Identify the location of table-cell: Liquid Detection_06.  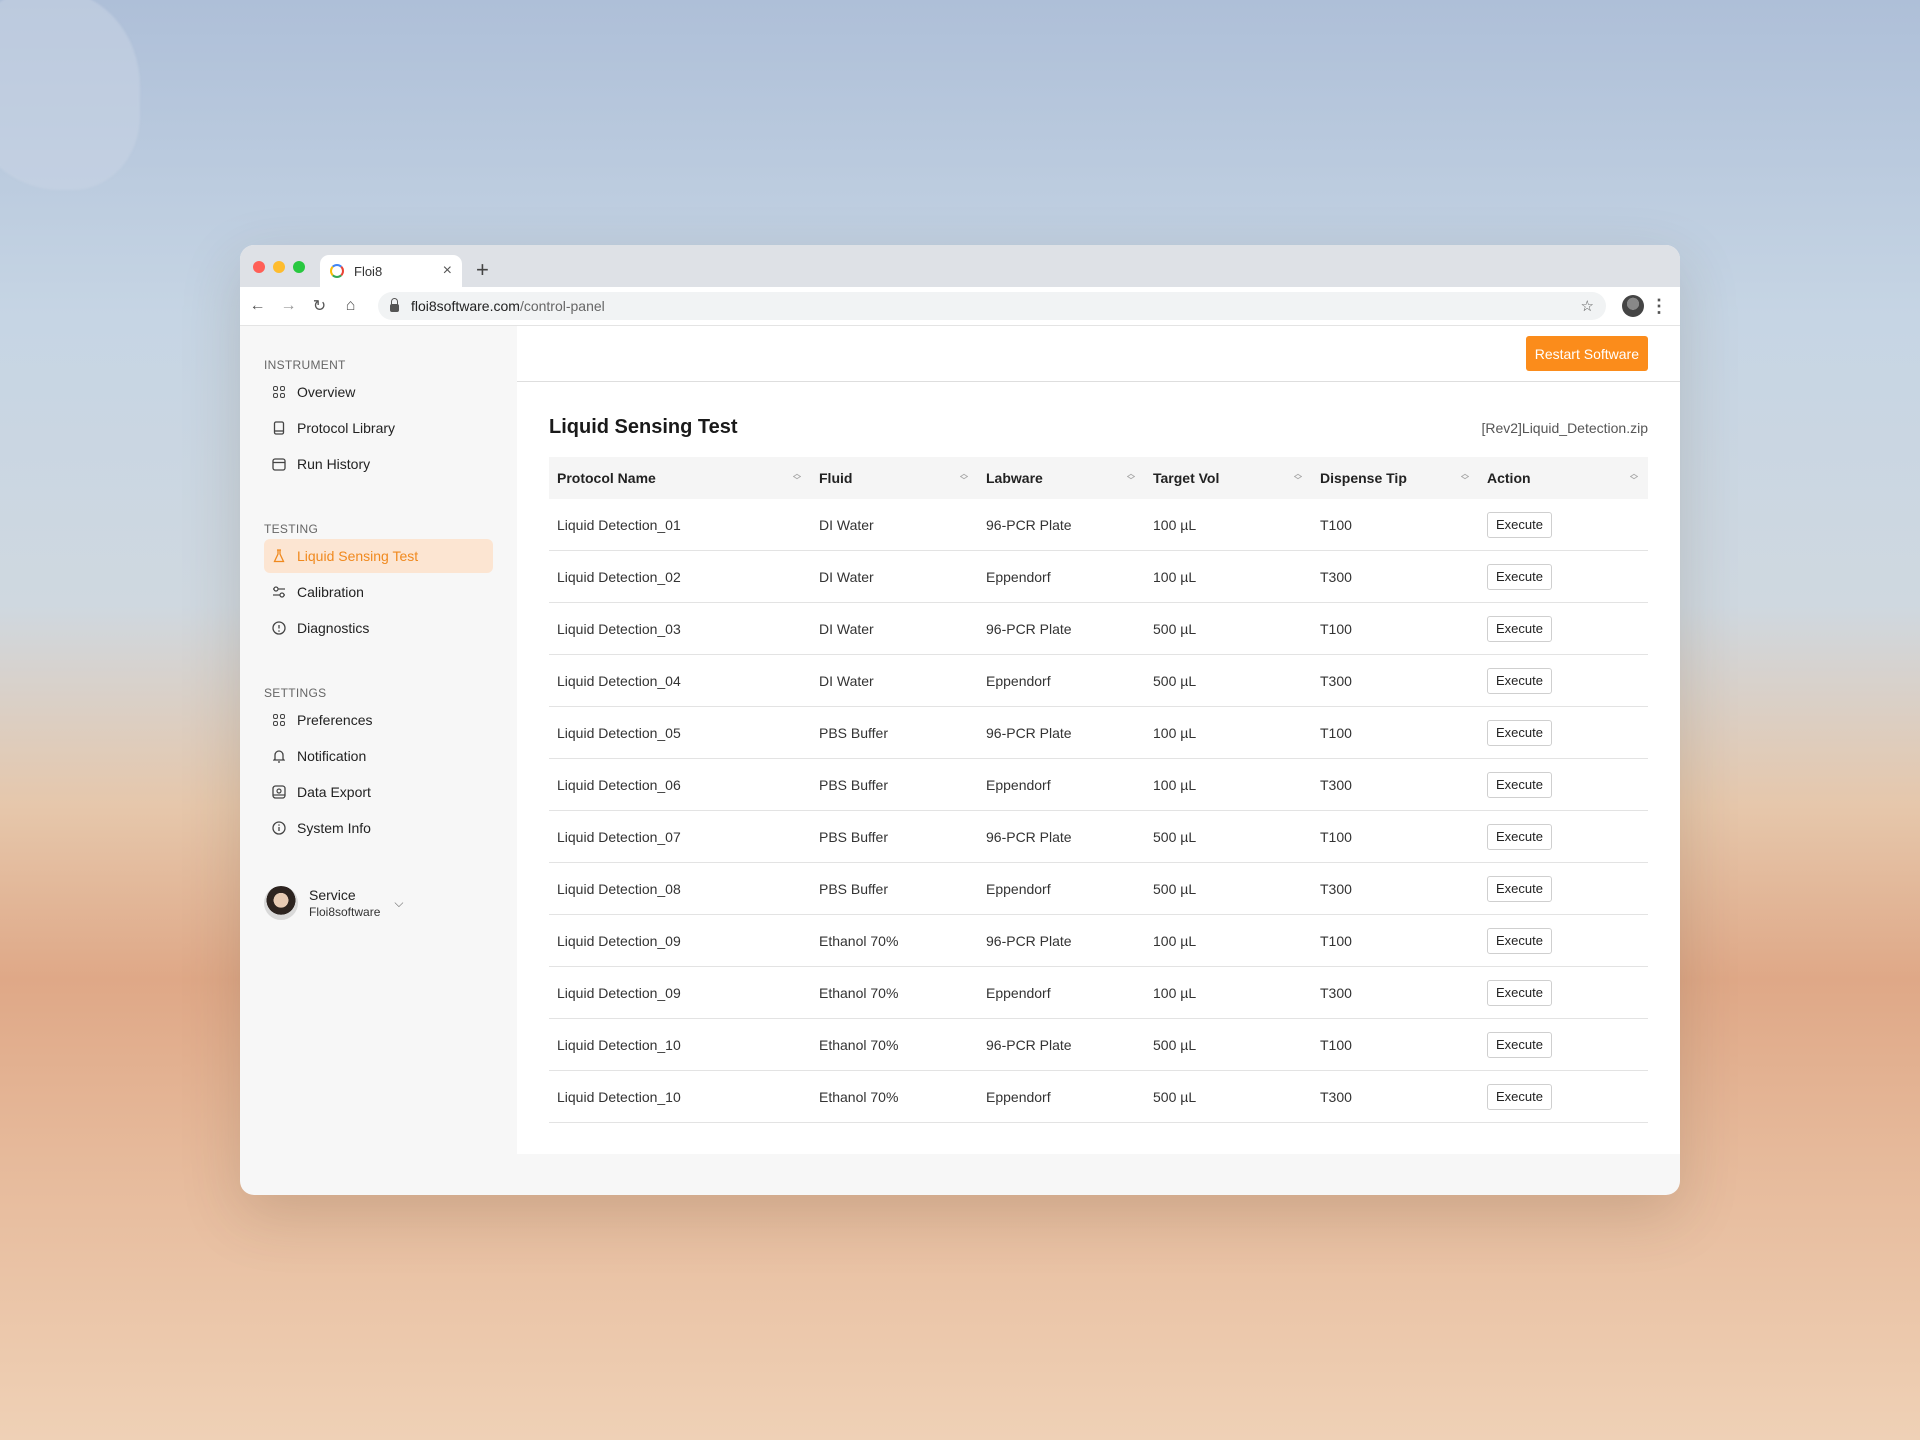
(680, 784).